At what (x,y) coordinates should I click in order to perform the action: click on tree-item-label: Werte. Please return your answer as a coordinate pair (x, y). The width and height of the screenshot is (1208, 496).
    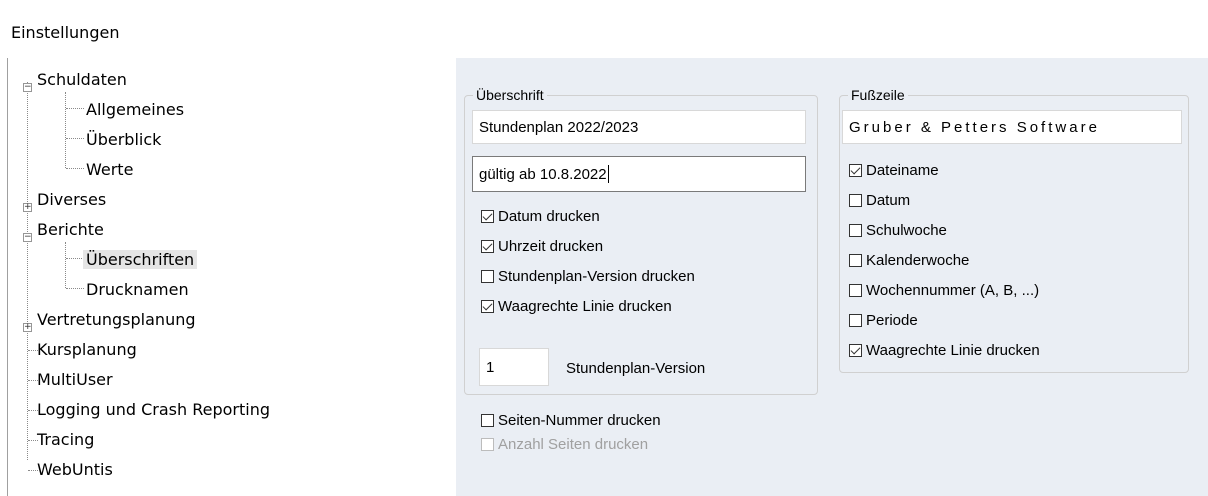
    Looking at the image, I should click on (110, 169).